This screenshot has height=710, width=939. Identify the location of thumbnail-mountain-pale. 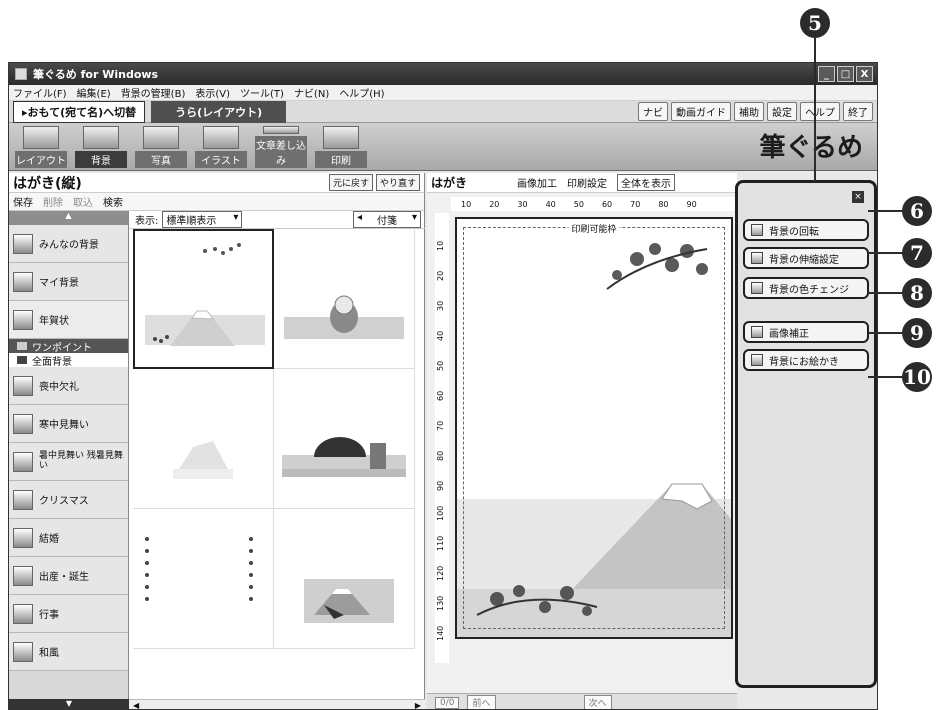
(203, 439).